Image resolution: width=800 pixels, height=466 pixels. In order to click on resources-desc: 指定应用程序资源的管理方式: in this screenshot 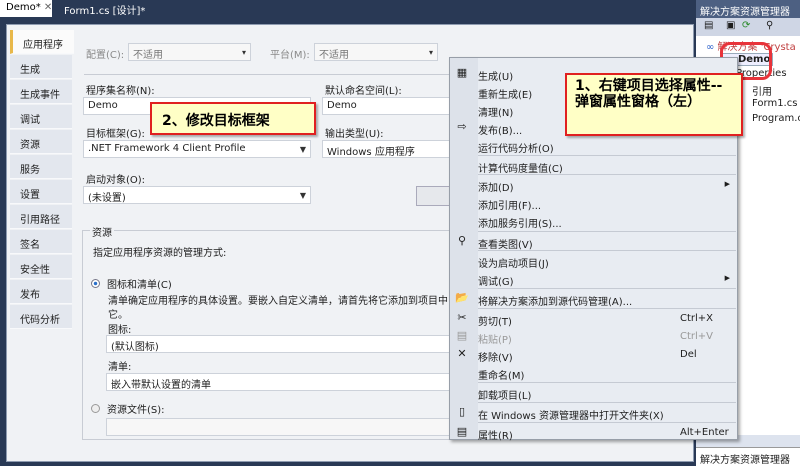, I will do `click(160, 253)`.